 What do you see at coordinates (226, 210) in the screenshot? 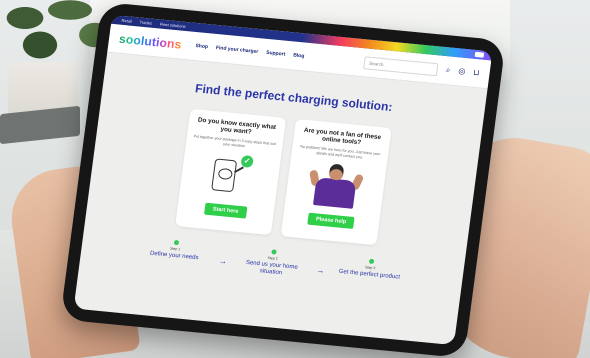
I see `start-here-button: Start here` at bounding box center [226, 210].